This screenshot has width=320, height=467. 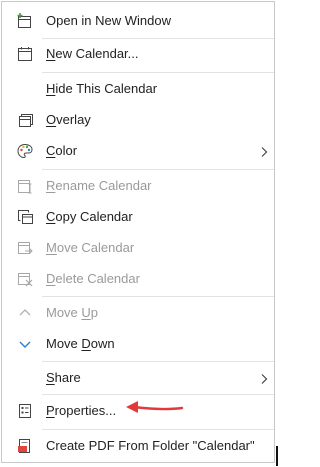 What do you see at coordinates (108, 20) in the screenshot?
I see `menu-item-label: Open in New Window` at bounding box center [108, 20].